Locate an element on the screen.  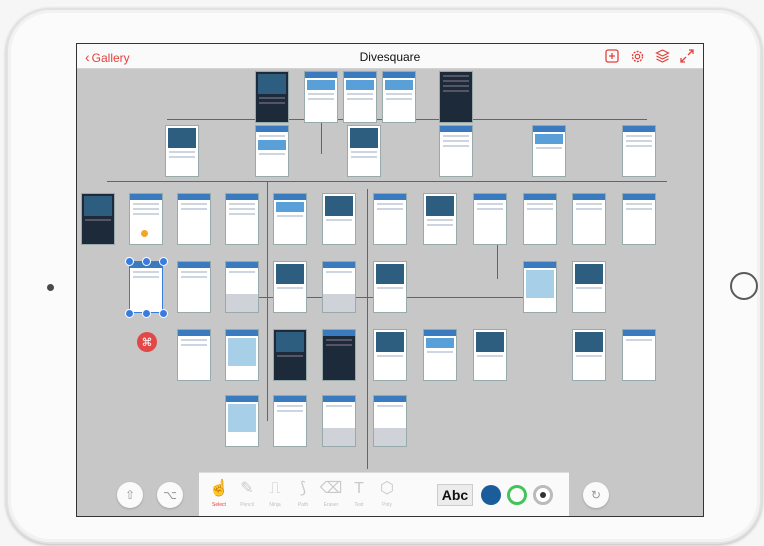
settings-icon is located at coordinates (637, 56).